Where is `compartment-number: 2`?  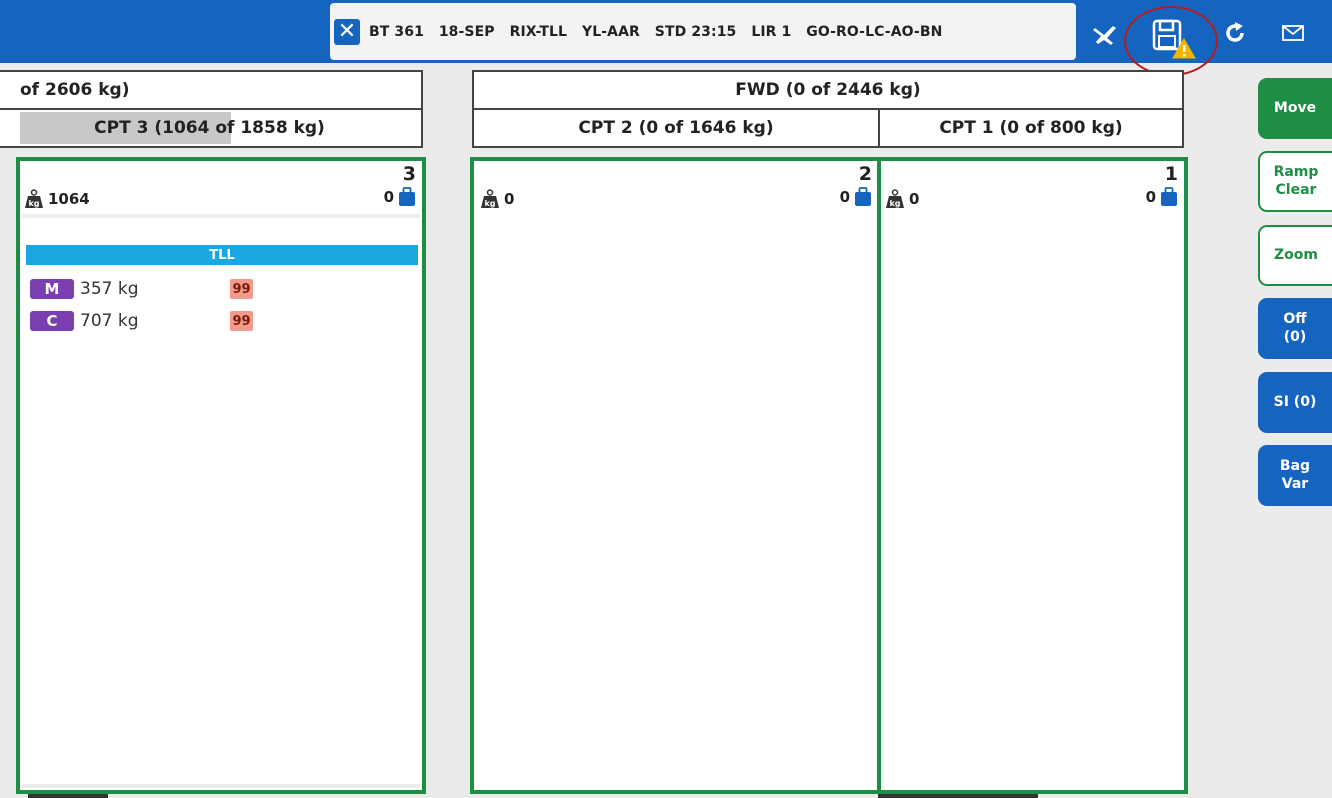 compartment-number: 2 is located at coordinates (865, 174).